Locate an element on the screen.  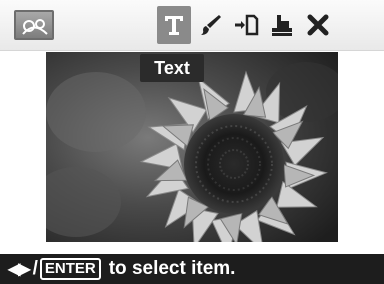
close-icon is located at coordinates (318, 25).